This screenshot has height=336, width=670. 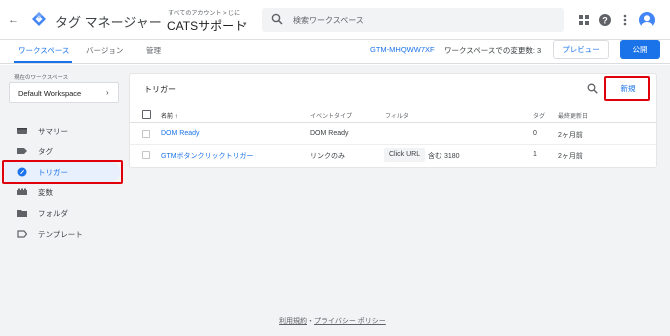 What do you see at coordinates (153, 50) in the screenshot?
I see `tab-admin: 管理` at bounding box center [153, 50].